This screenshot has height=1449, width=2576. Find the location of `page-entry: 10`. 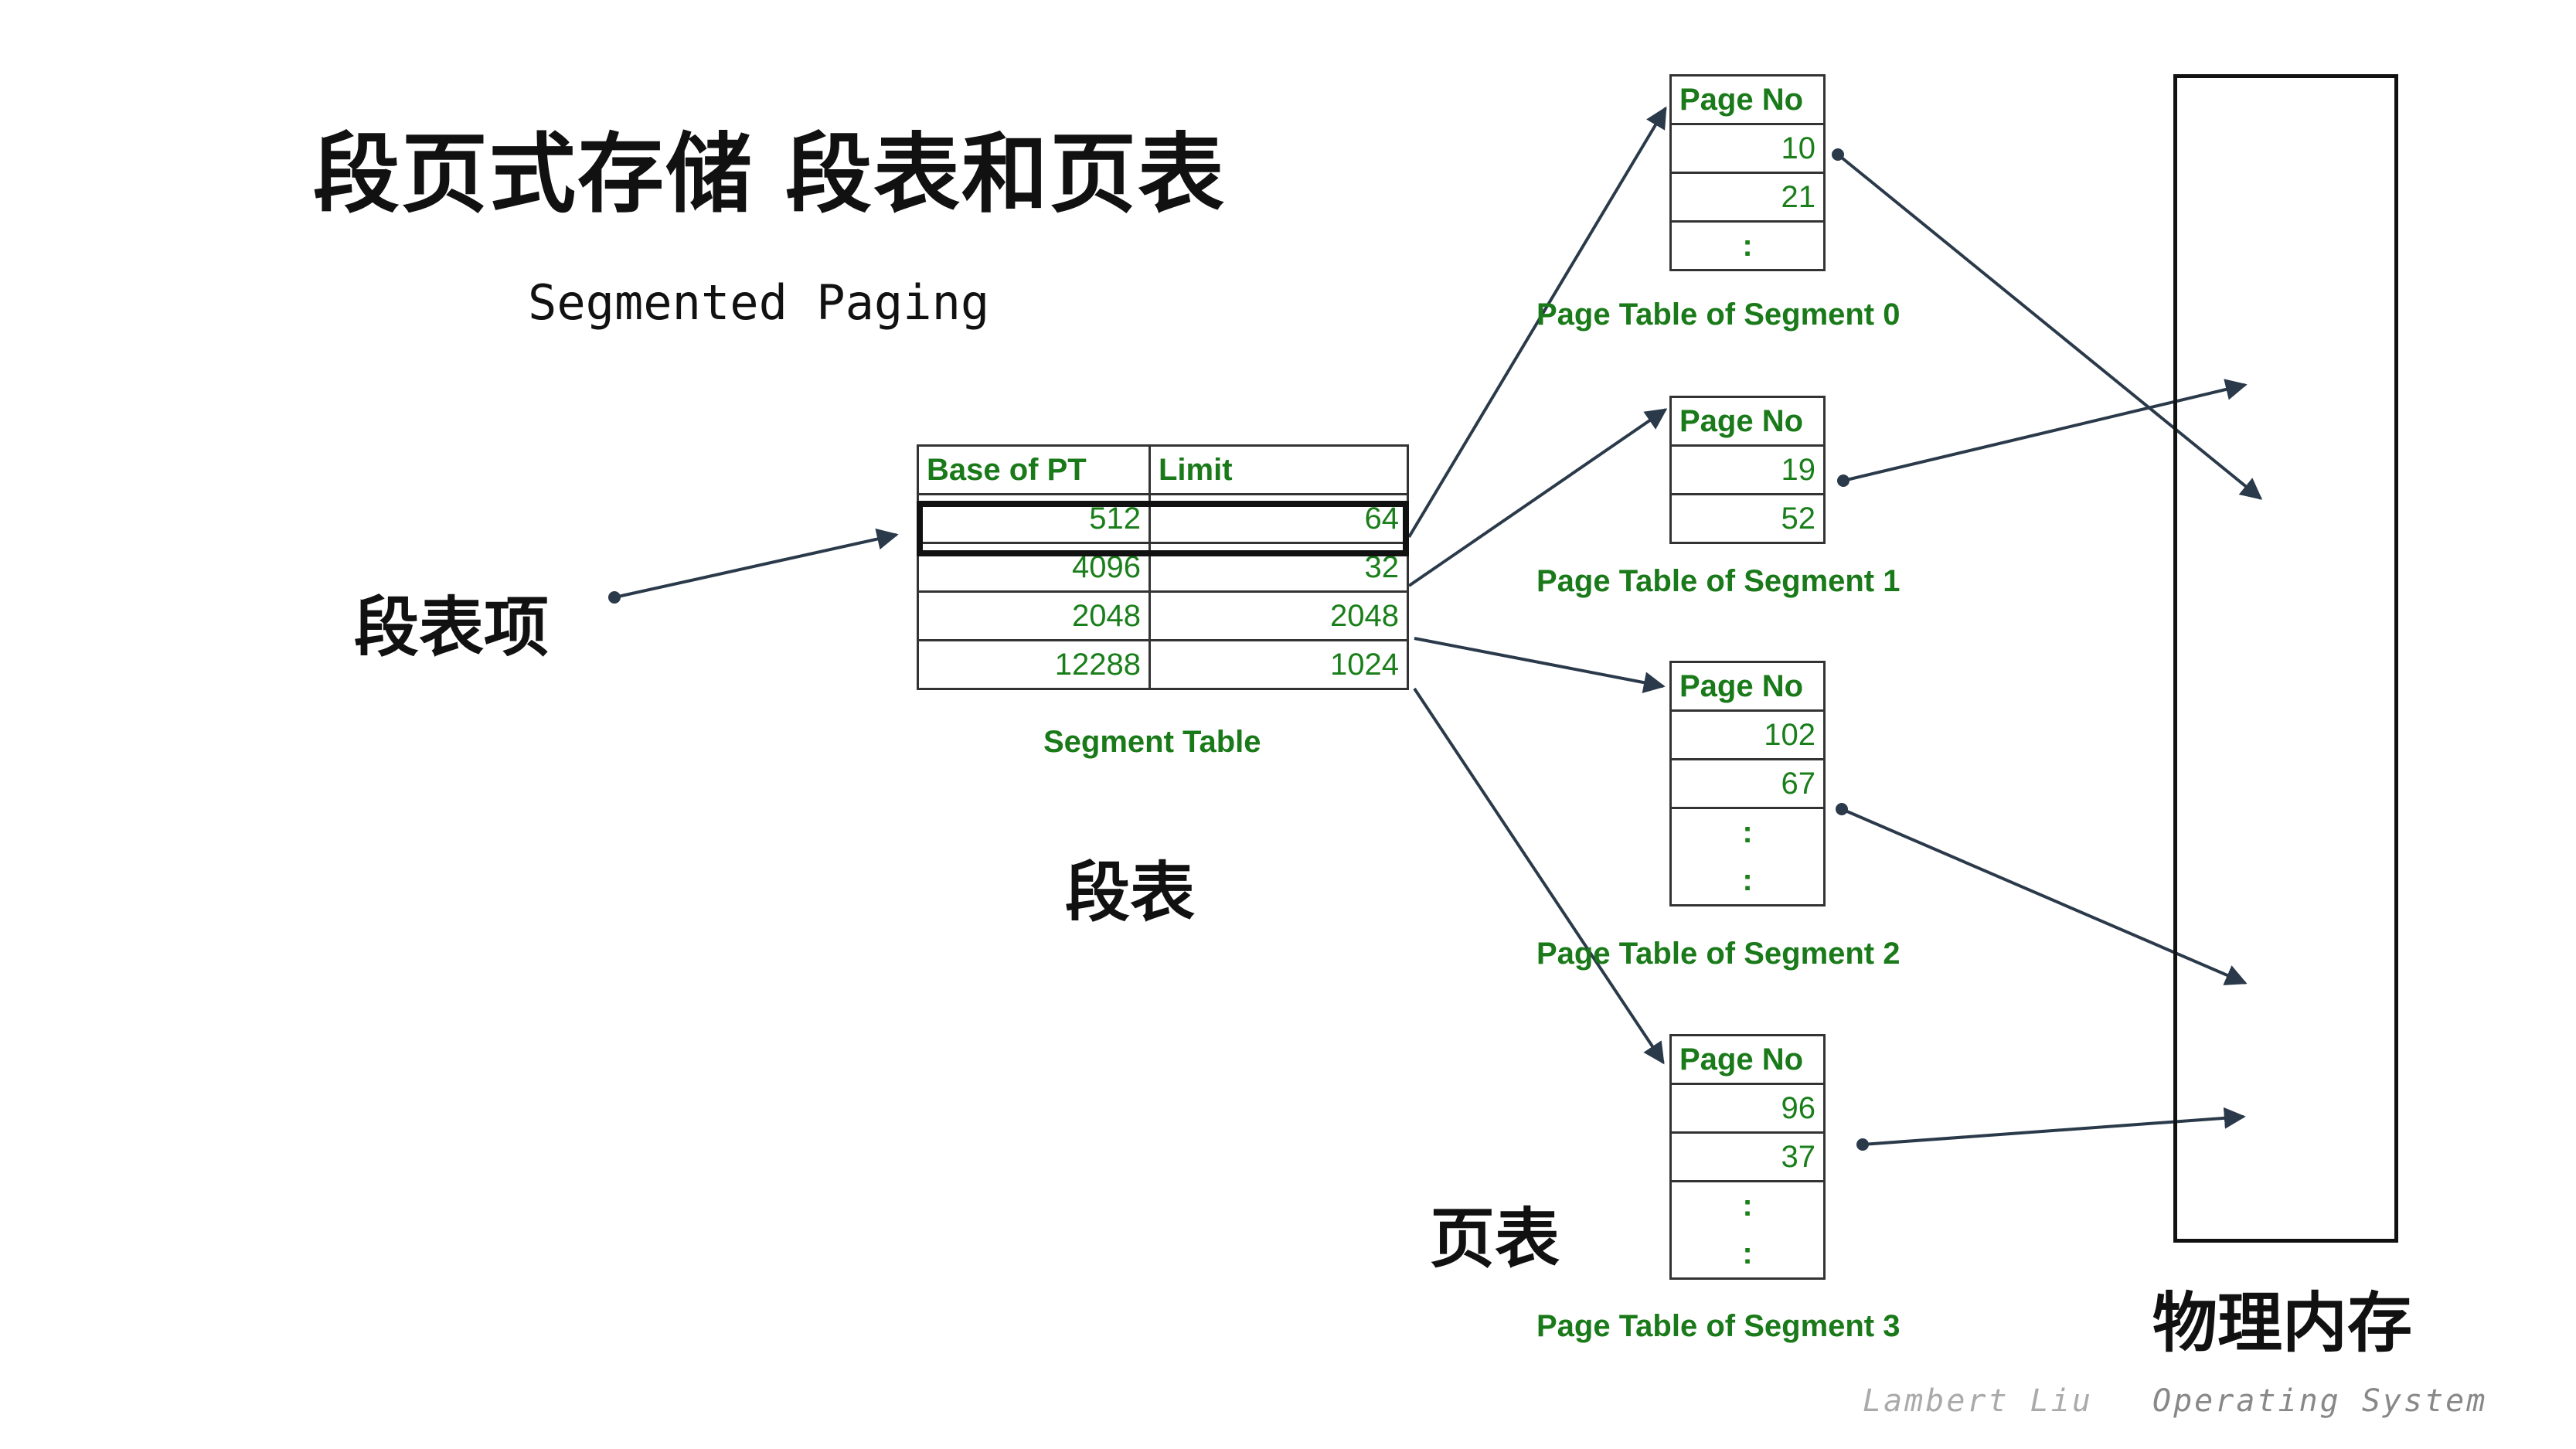

page-entry: 10 is located at coordinates (1747, 148).